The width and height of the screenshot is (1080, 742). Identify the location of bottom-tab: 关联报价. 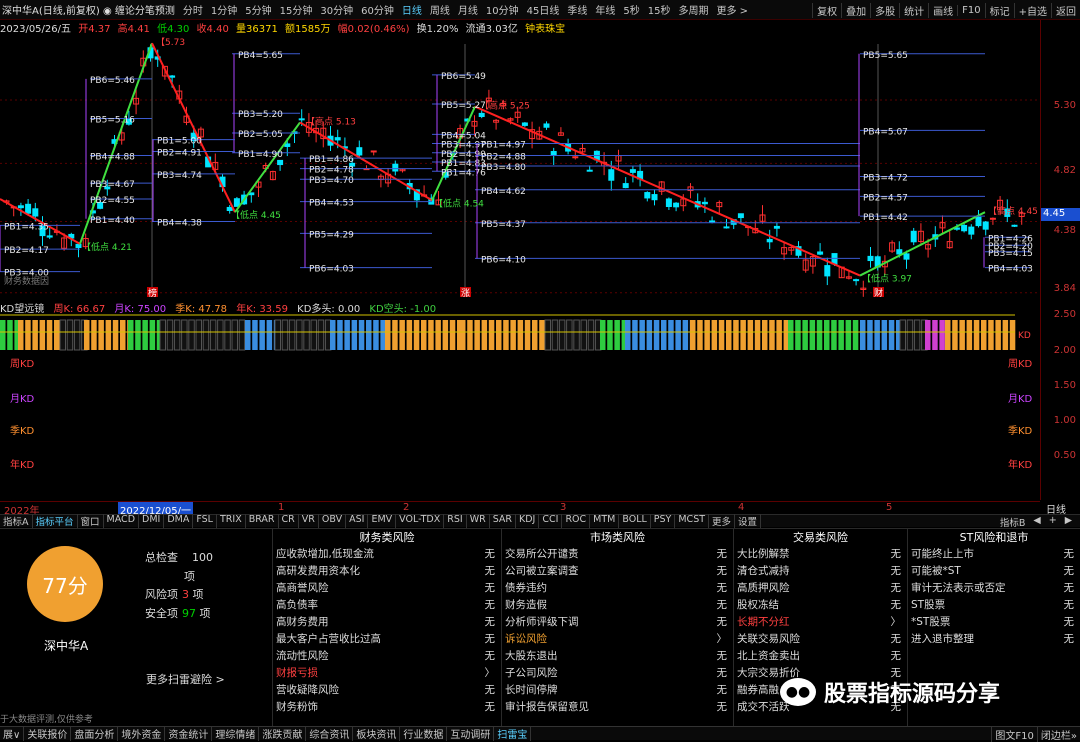
(48, 733).